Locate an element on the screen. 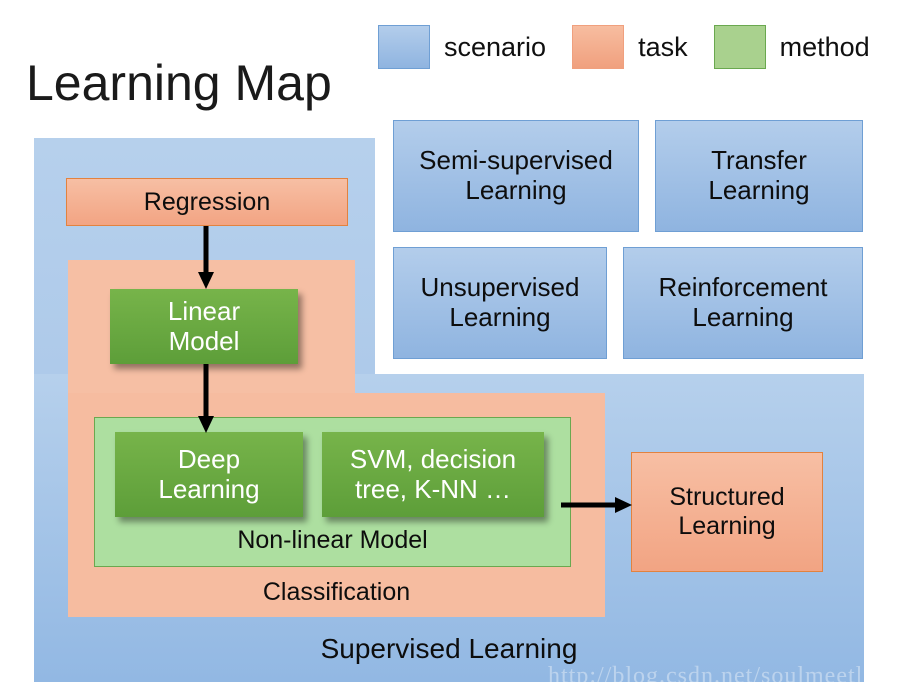  arrow-regression-to-linear-model is located at coordinates (206, 257).